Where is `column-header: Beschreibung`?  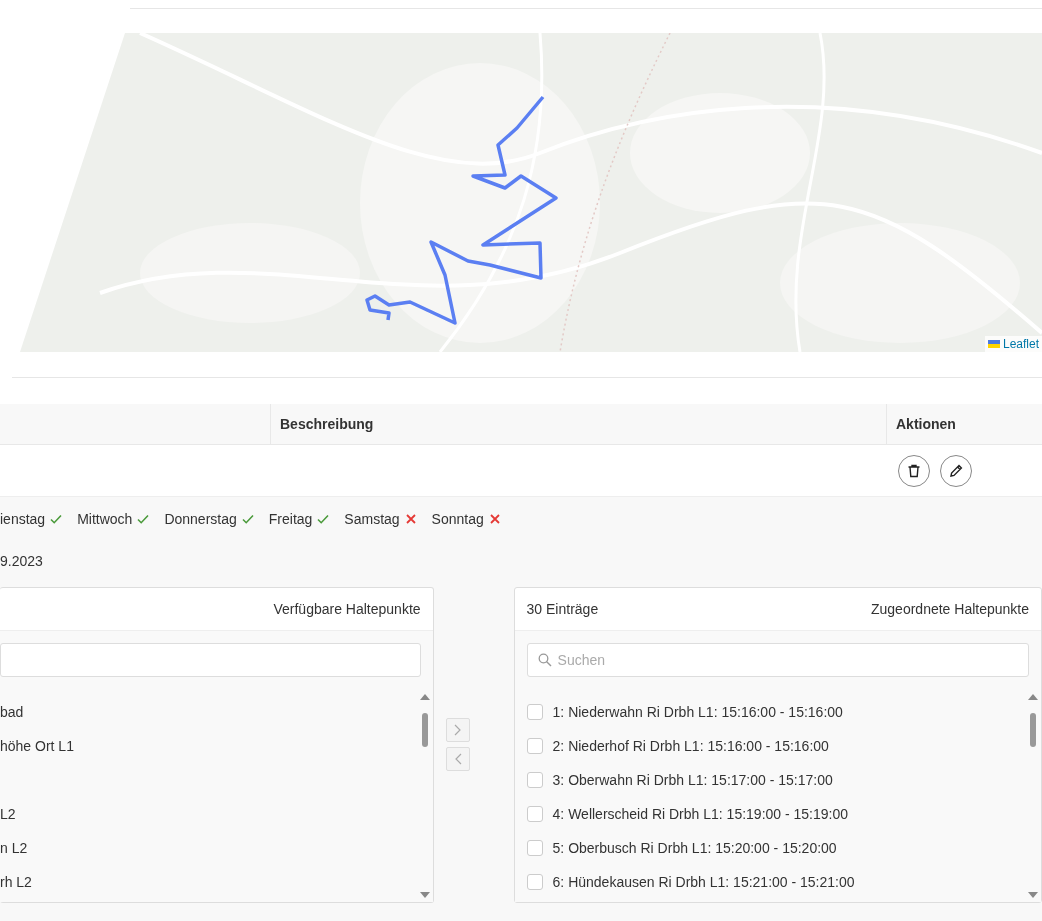
column-header: Beschreibung is located at coordinates (578, 424).